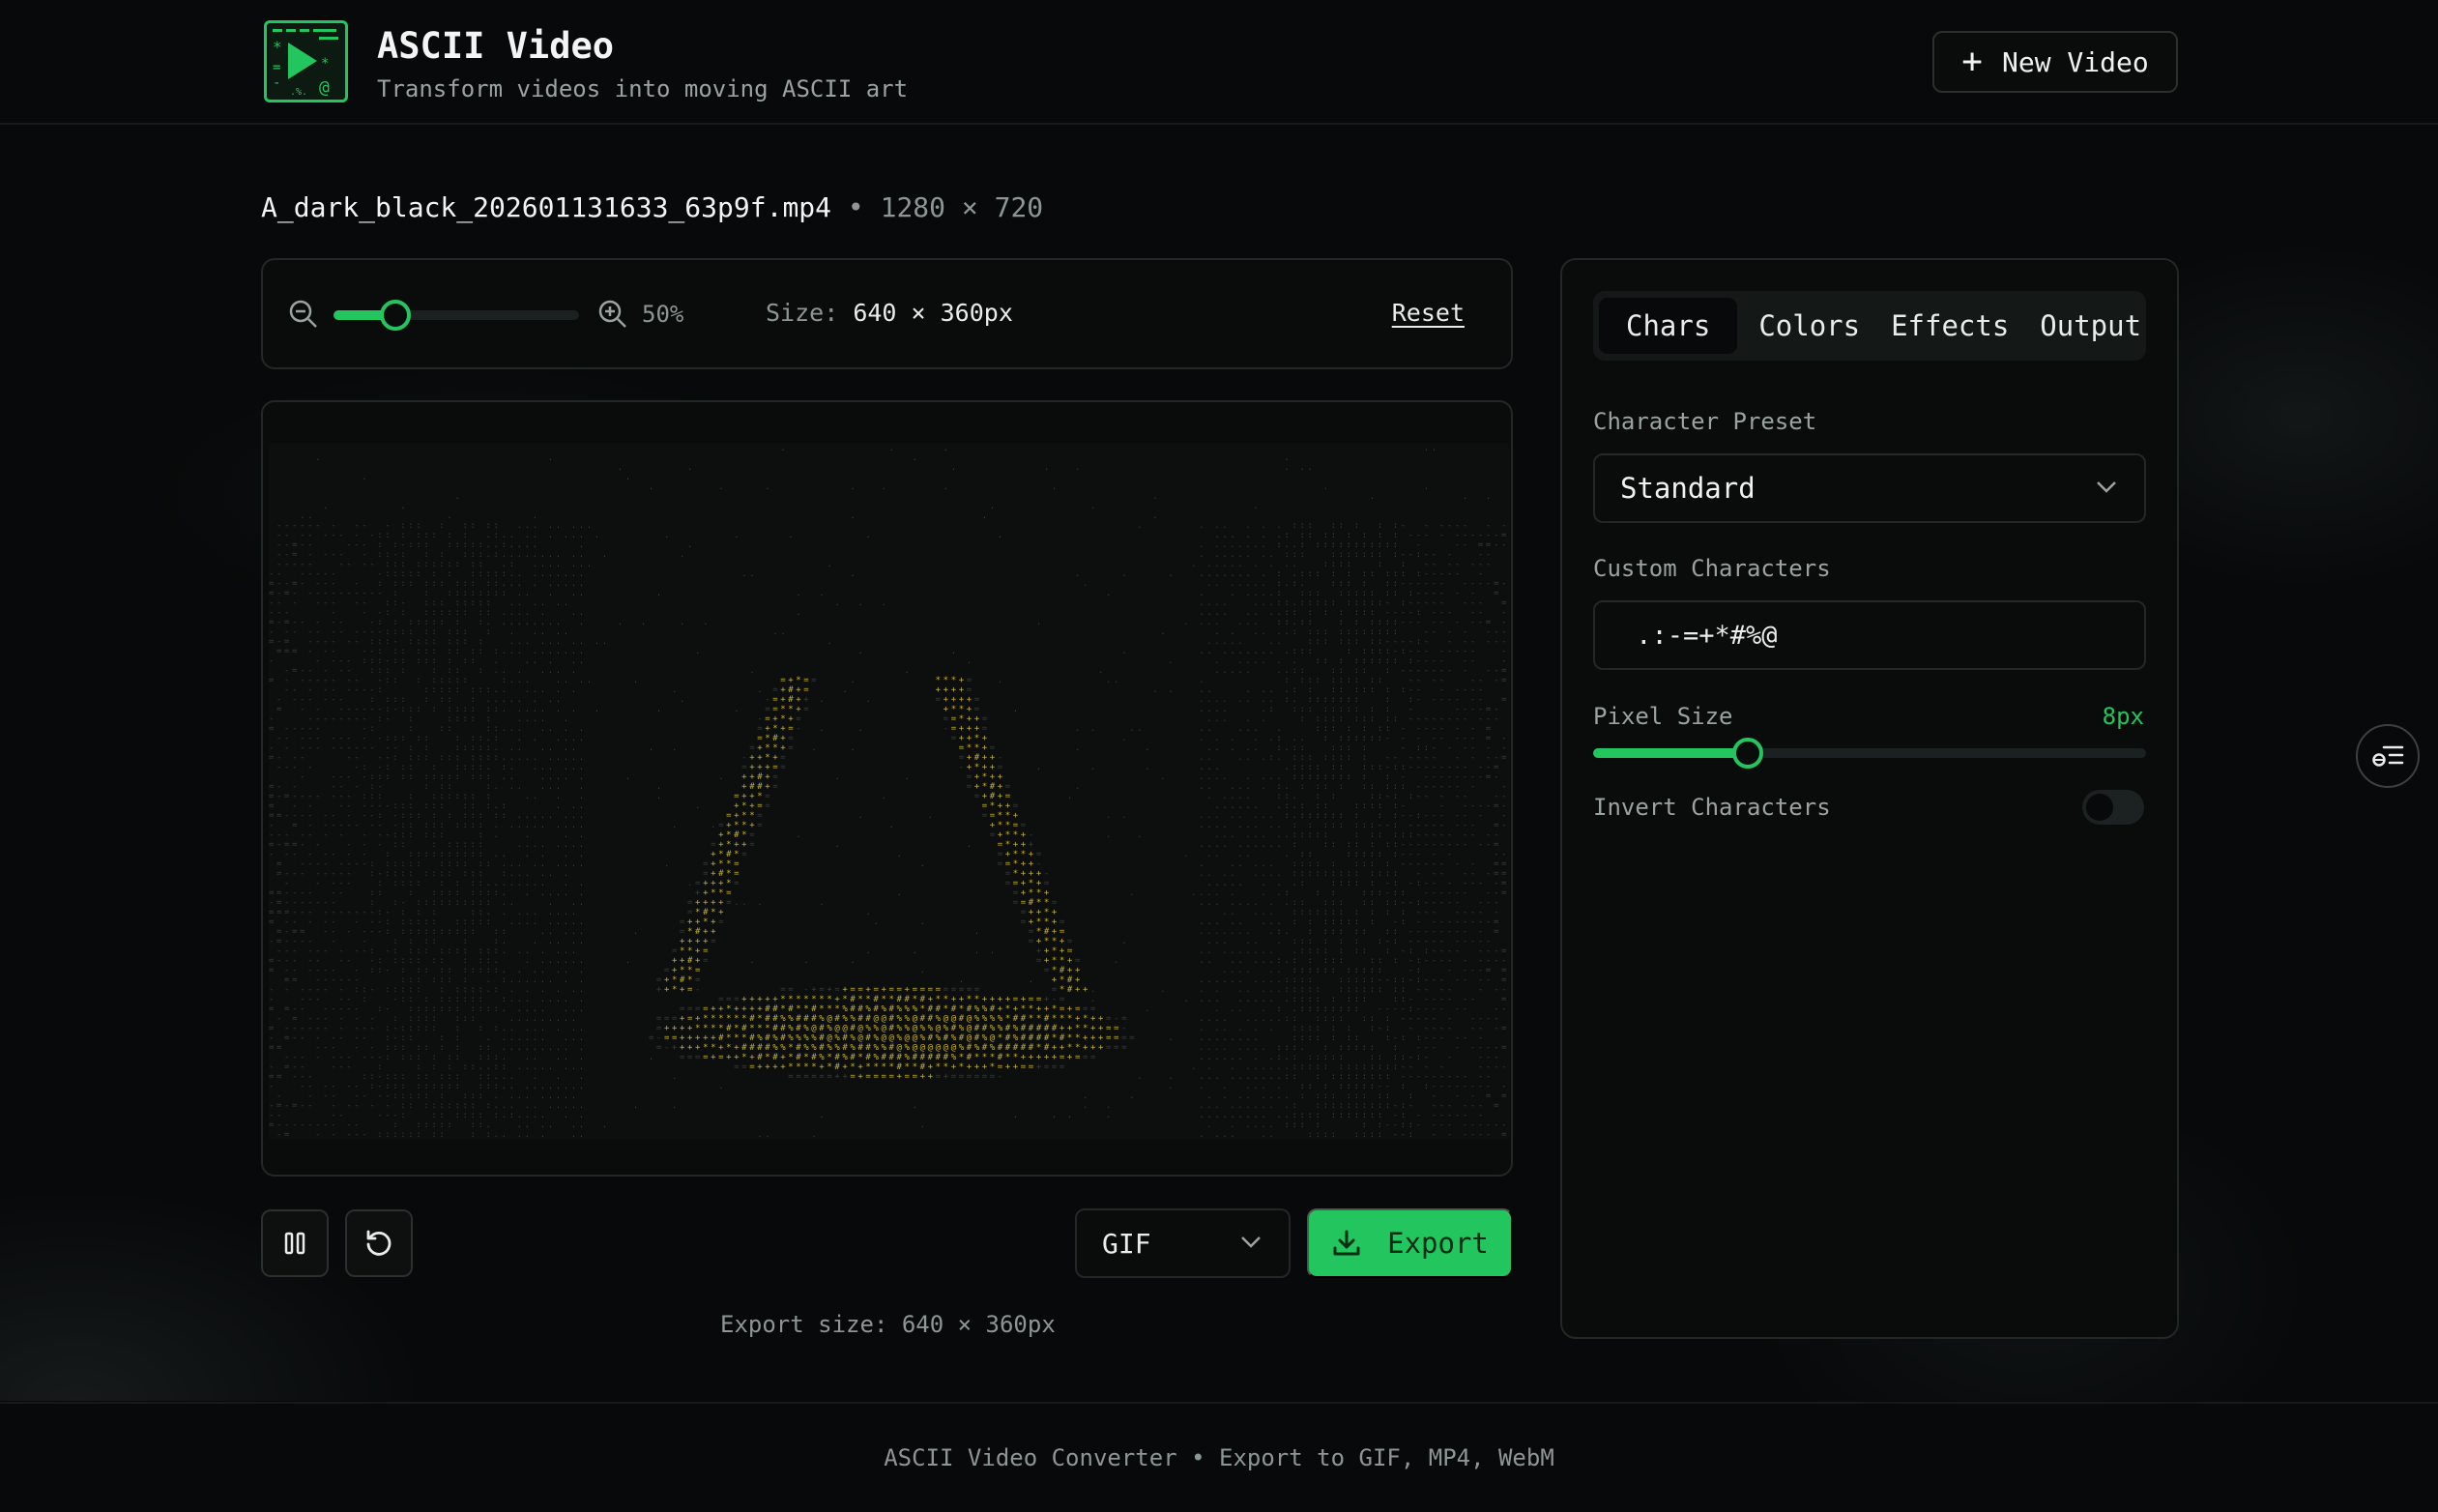 The height and width of the screenshot is (1512, 2438). Describe the element at coordinates (2113, 807) in the screenshot. I see `invert-characters-toggle` at that location.